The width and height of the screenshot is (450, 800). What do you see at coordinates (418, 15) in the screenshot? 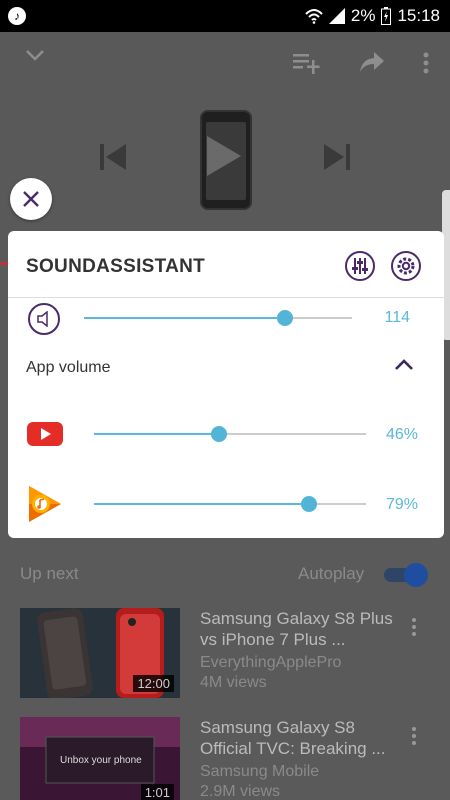
I see `clock: 15:18` at bounding box center [418, 15].